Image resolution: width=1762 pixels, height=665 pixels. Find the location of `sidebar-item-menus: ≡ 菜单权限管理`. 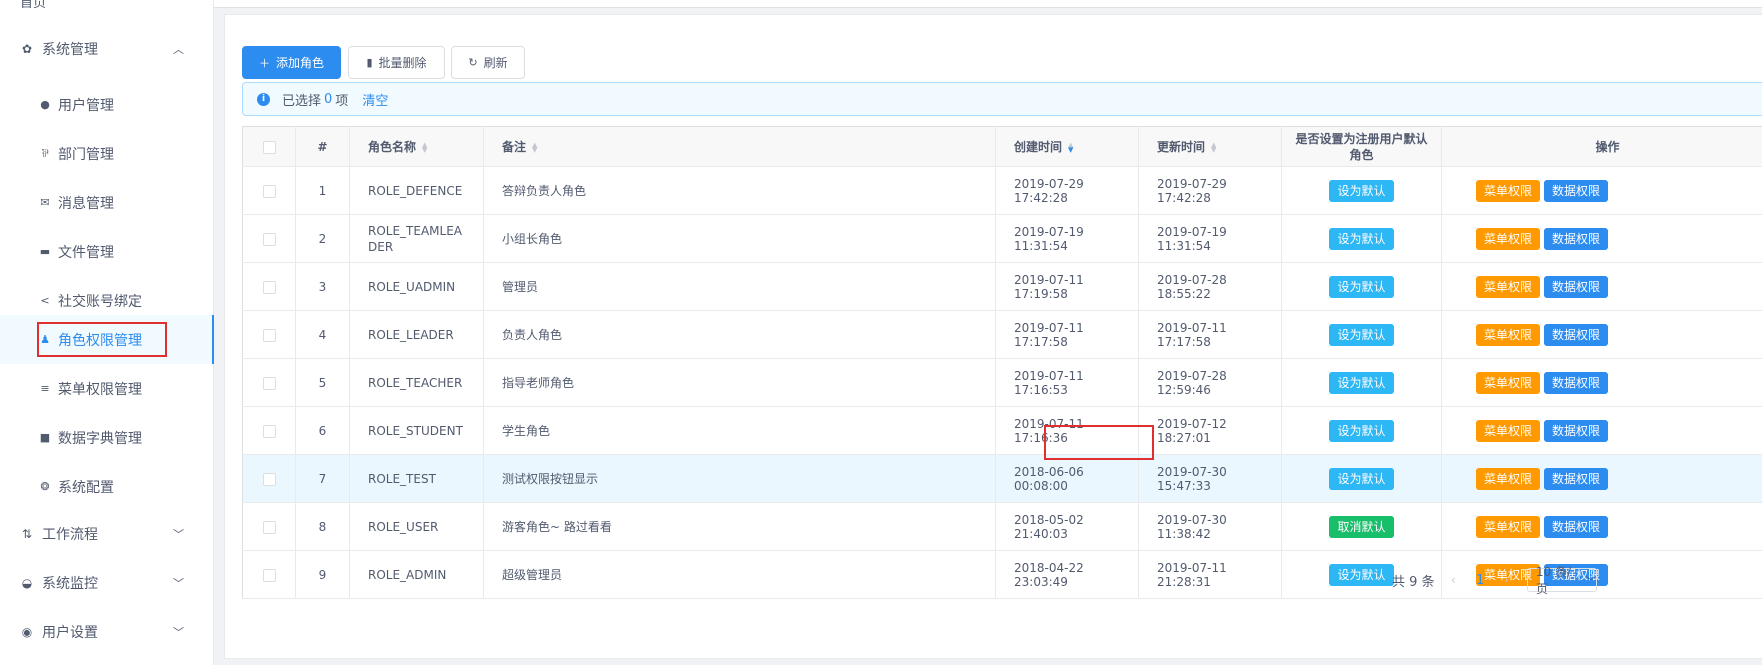

sidebar-item-menus: ≡ 菜单权限管理 is located at coordinates (107, 388).